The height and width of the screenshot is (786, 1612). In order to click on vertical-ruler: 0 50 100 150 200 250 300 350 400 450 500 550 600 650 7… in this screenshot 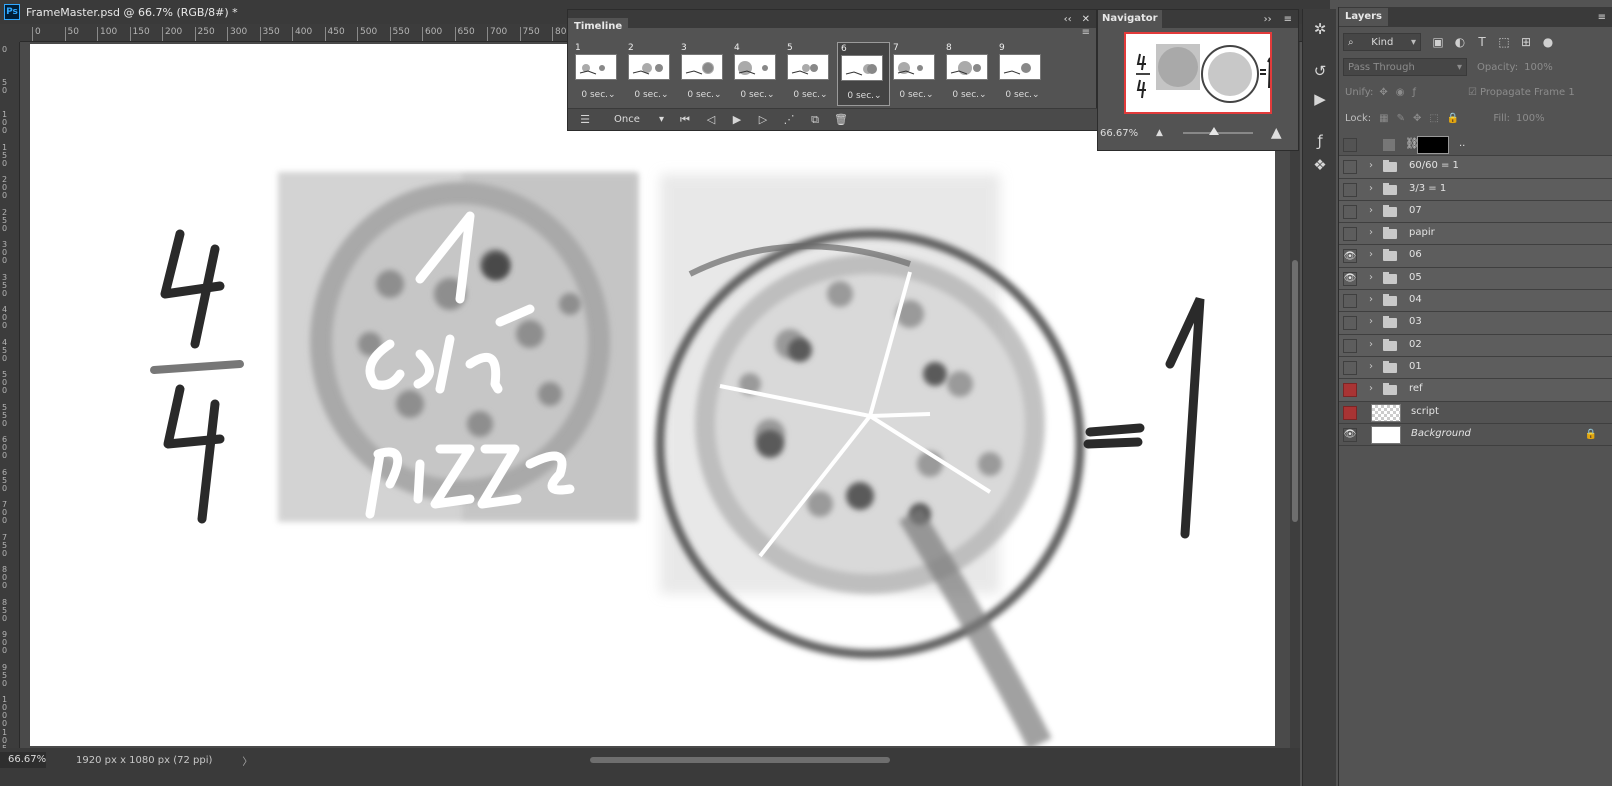, I will do `click(10, 395)`.